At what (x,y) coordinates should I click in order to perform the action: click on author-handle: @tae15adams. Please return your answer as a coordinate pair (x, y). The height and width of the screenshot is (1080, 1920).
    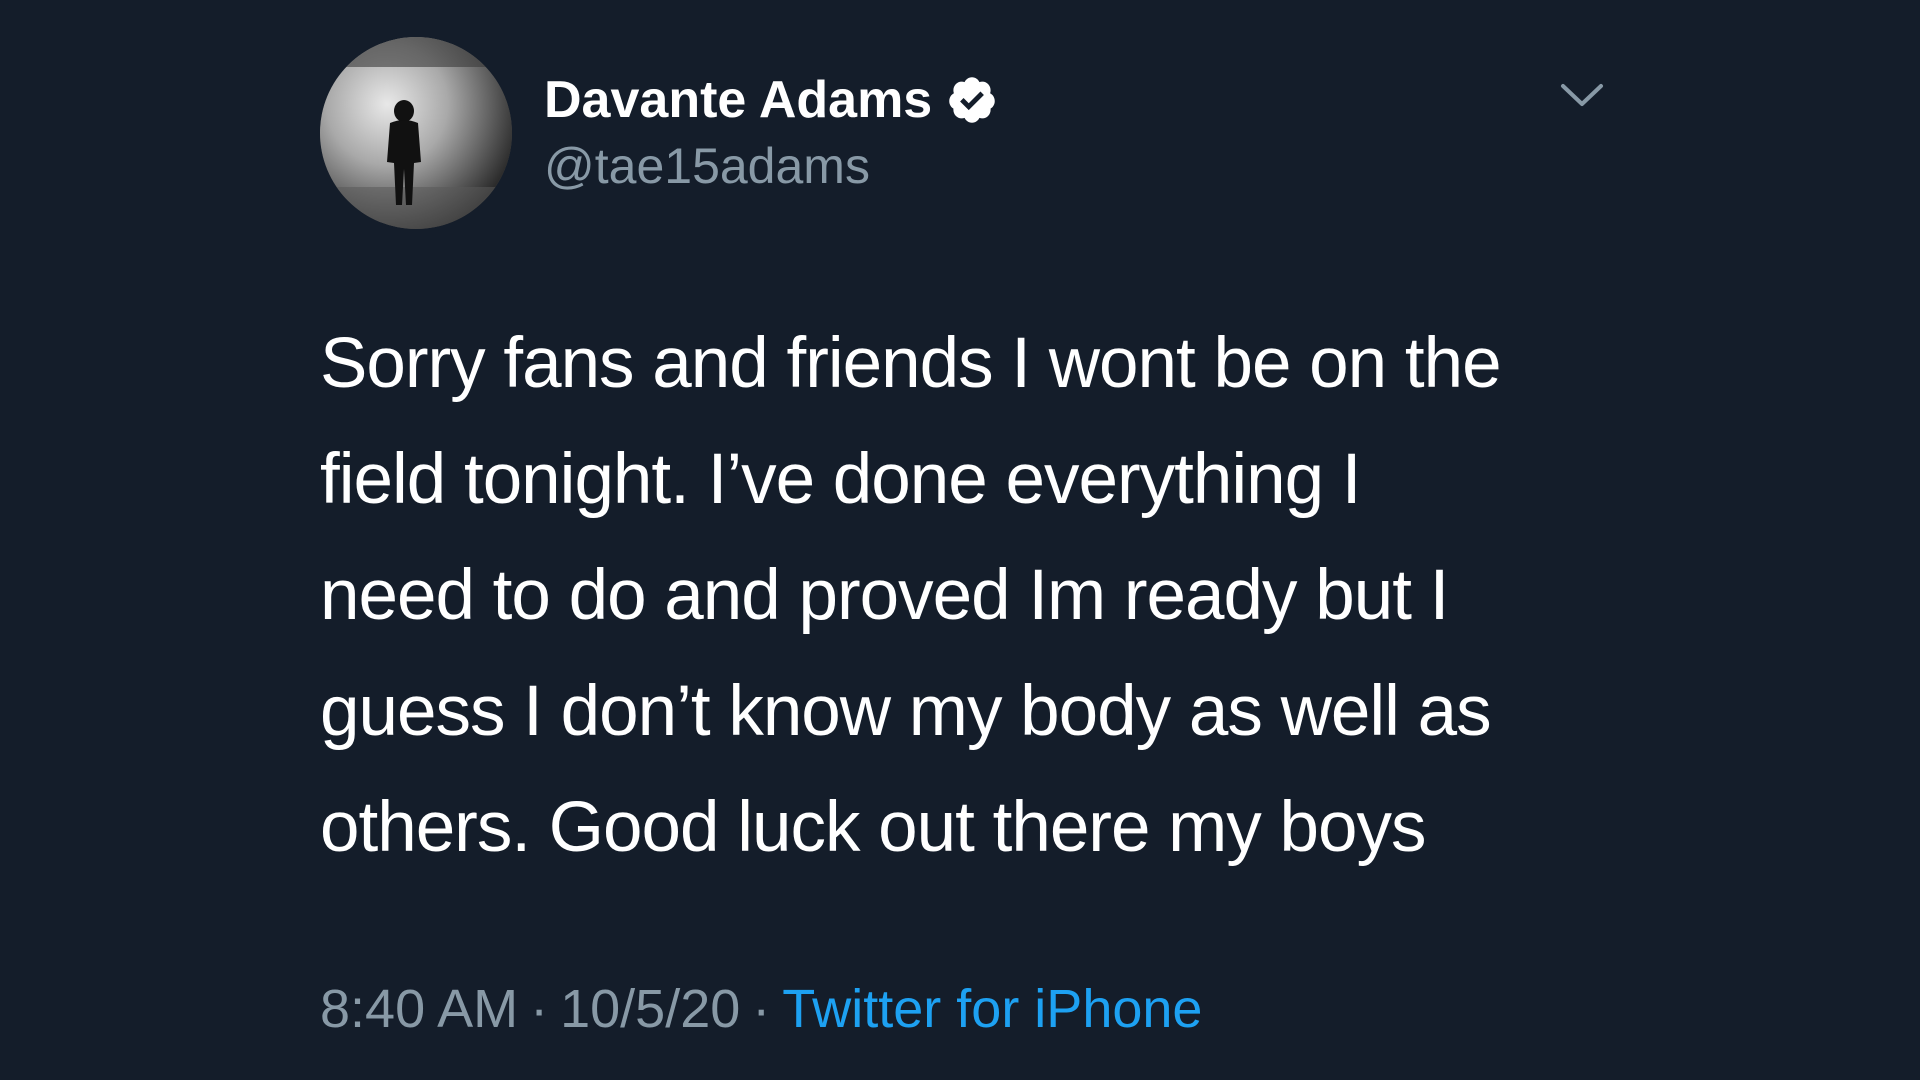
    Looking at the image, I should click on (707, 166).